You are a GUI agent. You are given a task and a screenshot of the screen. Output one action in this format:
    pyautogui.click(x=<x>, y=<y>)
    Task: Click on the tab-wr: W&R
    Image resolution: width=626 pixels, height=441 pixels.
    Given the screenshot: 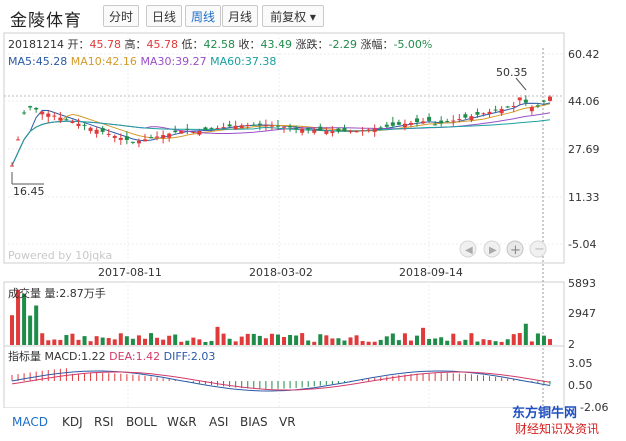 What is the action you would take?
    pyautogui.click(x=182, y=422)
    